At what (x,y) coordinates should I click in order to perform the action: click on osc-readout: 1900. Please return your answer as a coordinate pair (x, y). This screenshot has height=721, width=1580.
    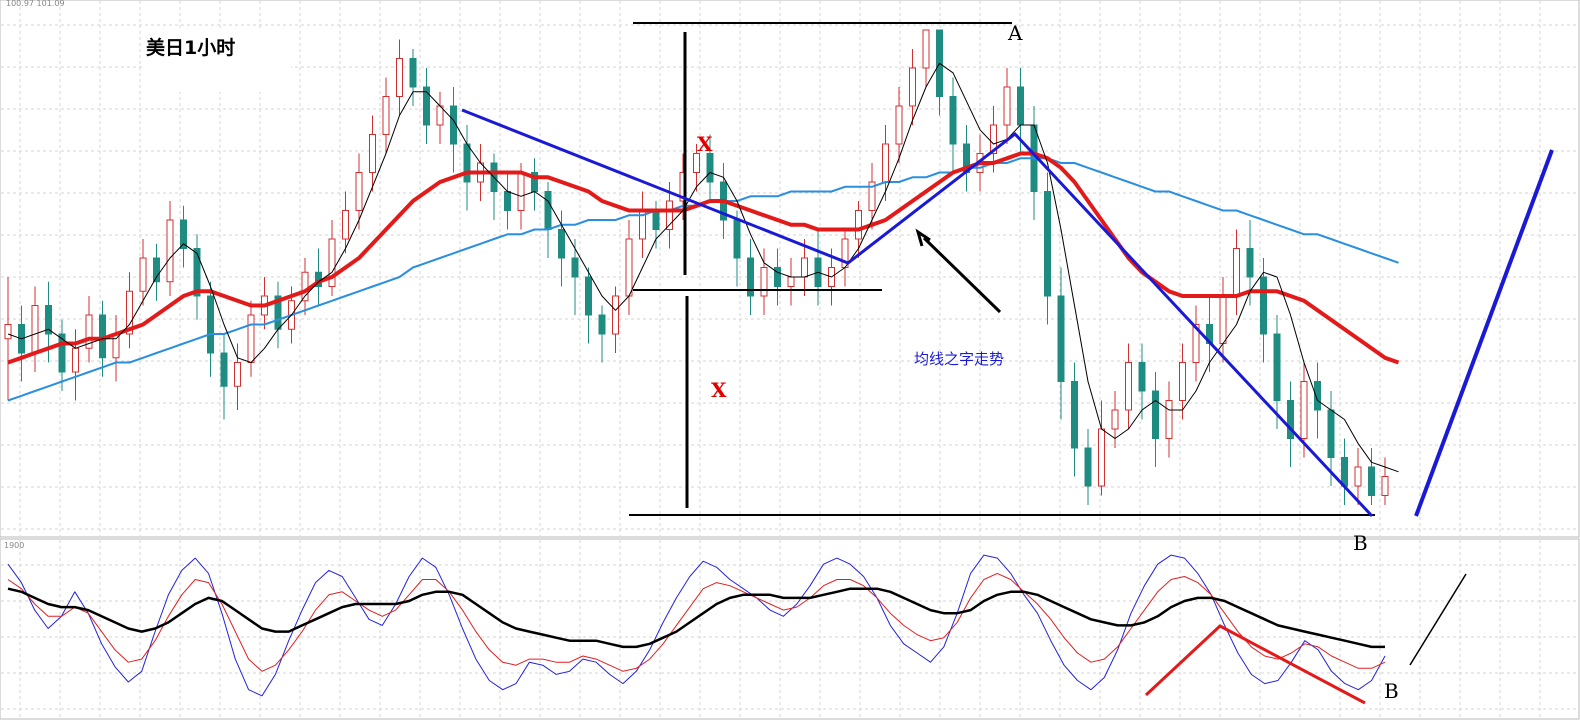
    Looking at the image, I should click on (14, 545).